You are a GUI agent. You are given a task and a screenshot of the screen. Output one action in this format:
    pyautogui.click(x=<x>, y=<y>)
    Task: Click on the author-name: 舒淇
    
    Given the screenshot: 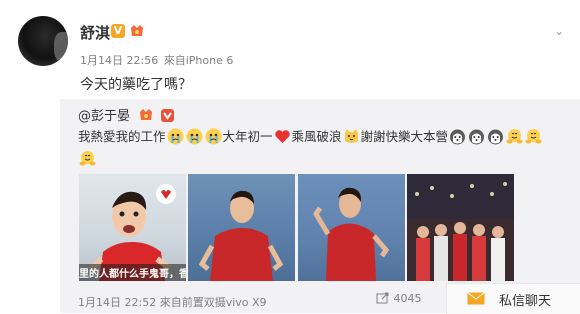 What is the action you would take?
    pyautogui.click(x=95, y=32)
    